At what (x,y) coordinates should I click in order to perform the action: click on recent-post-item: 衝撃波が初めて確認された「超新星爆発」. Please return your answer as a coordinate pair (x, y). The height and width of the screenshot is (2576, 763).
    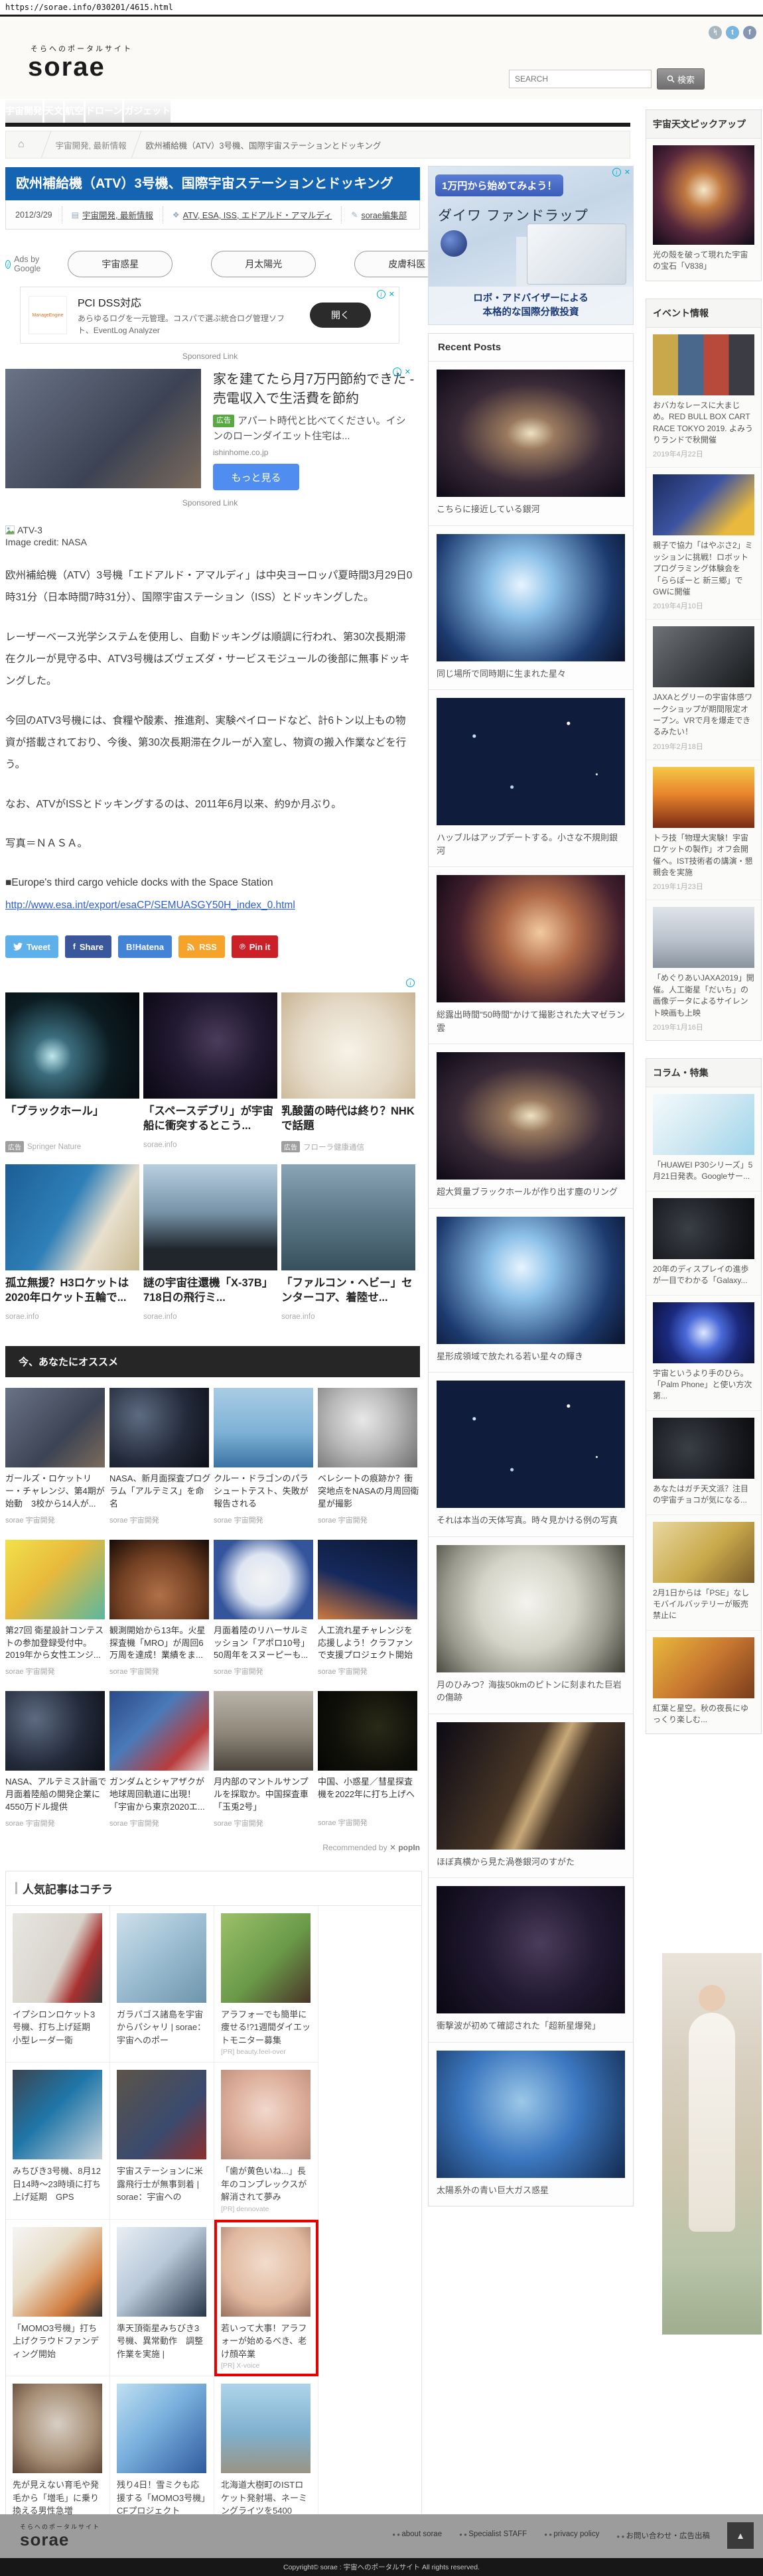
    Looking at the image, I should click on (531, 1960).